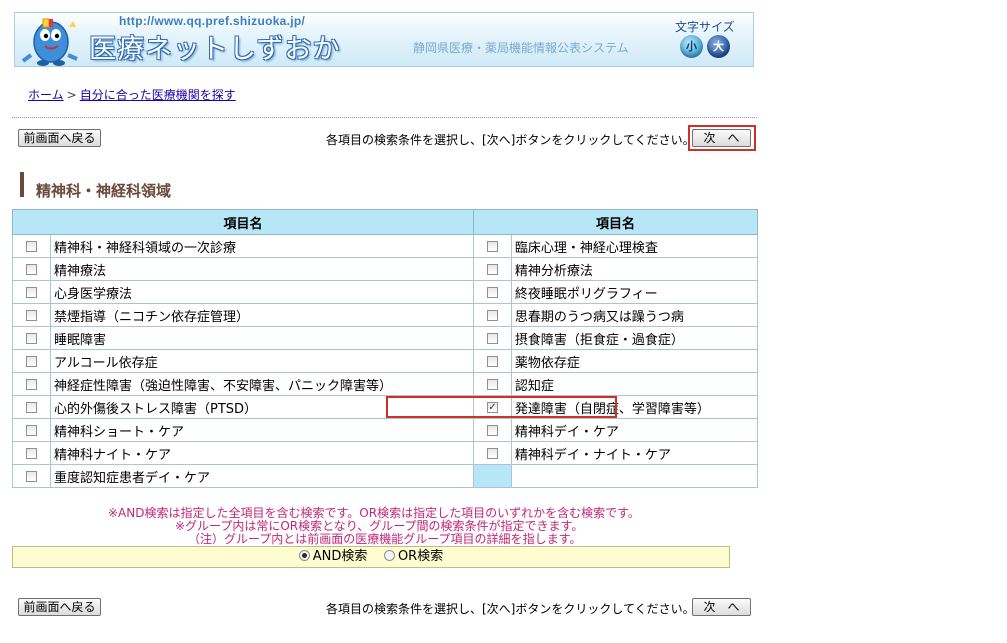  I want to click on chevron-right-icon: >, so click(71, 95).